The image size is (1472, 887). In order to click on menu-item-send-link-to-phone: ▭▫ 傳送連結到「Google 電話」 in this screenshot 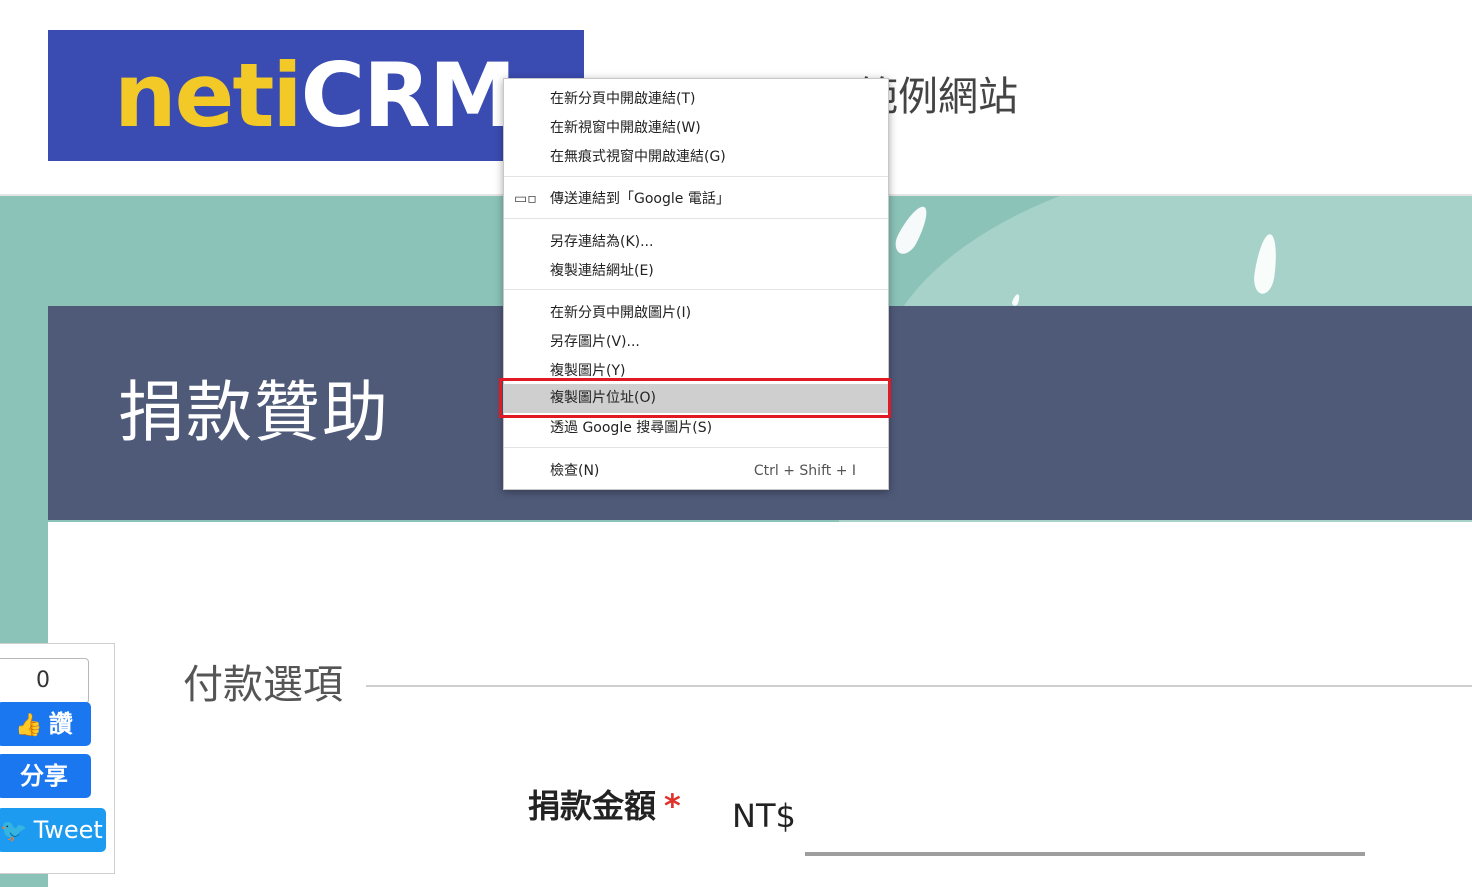, I will do `click(696, 199)`.